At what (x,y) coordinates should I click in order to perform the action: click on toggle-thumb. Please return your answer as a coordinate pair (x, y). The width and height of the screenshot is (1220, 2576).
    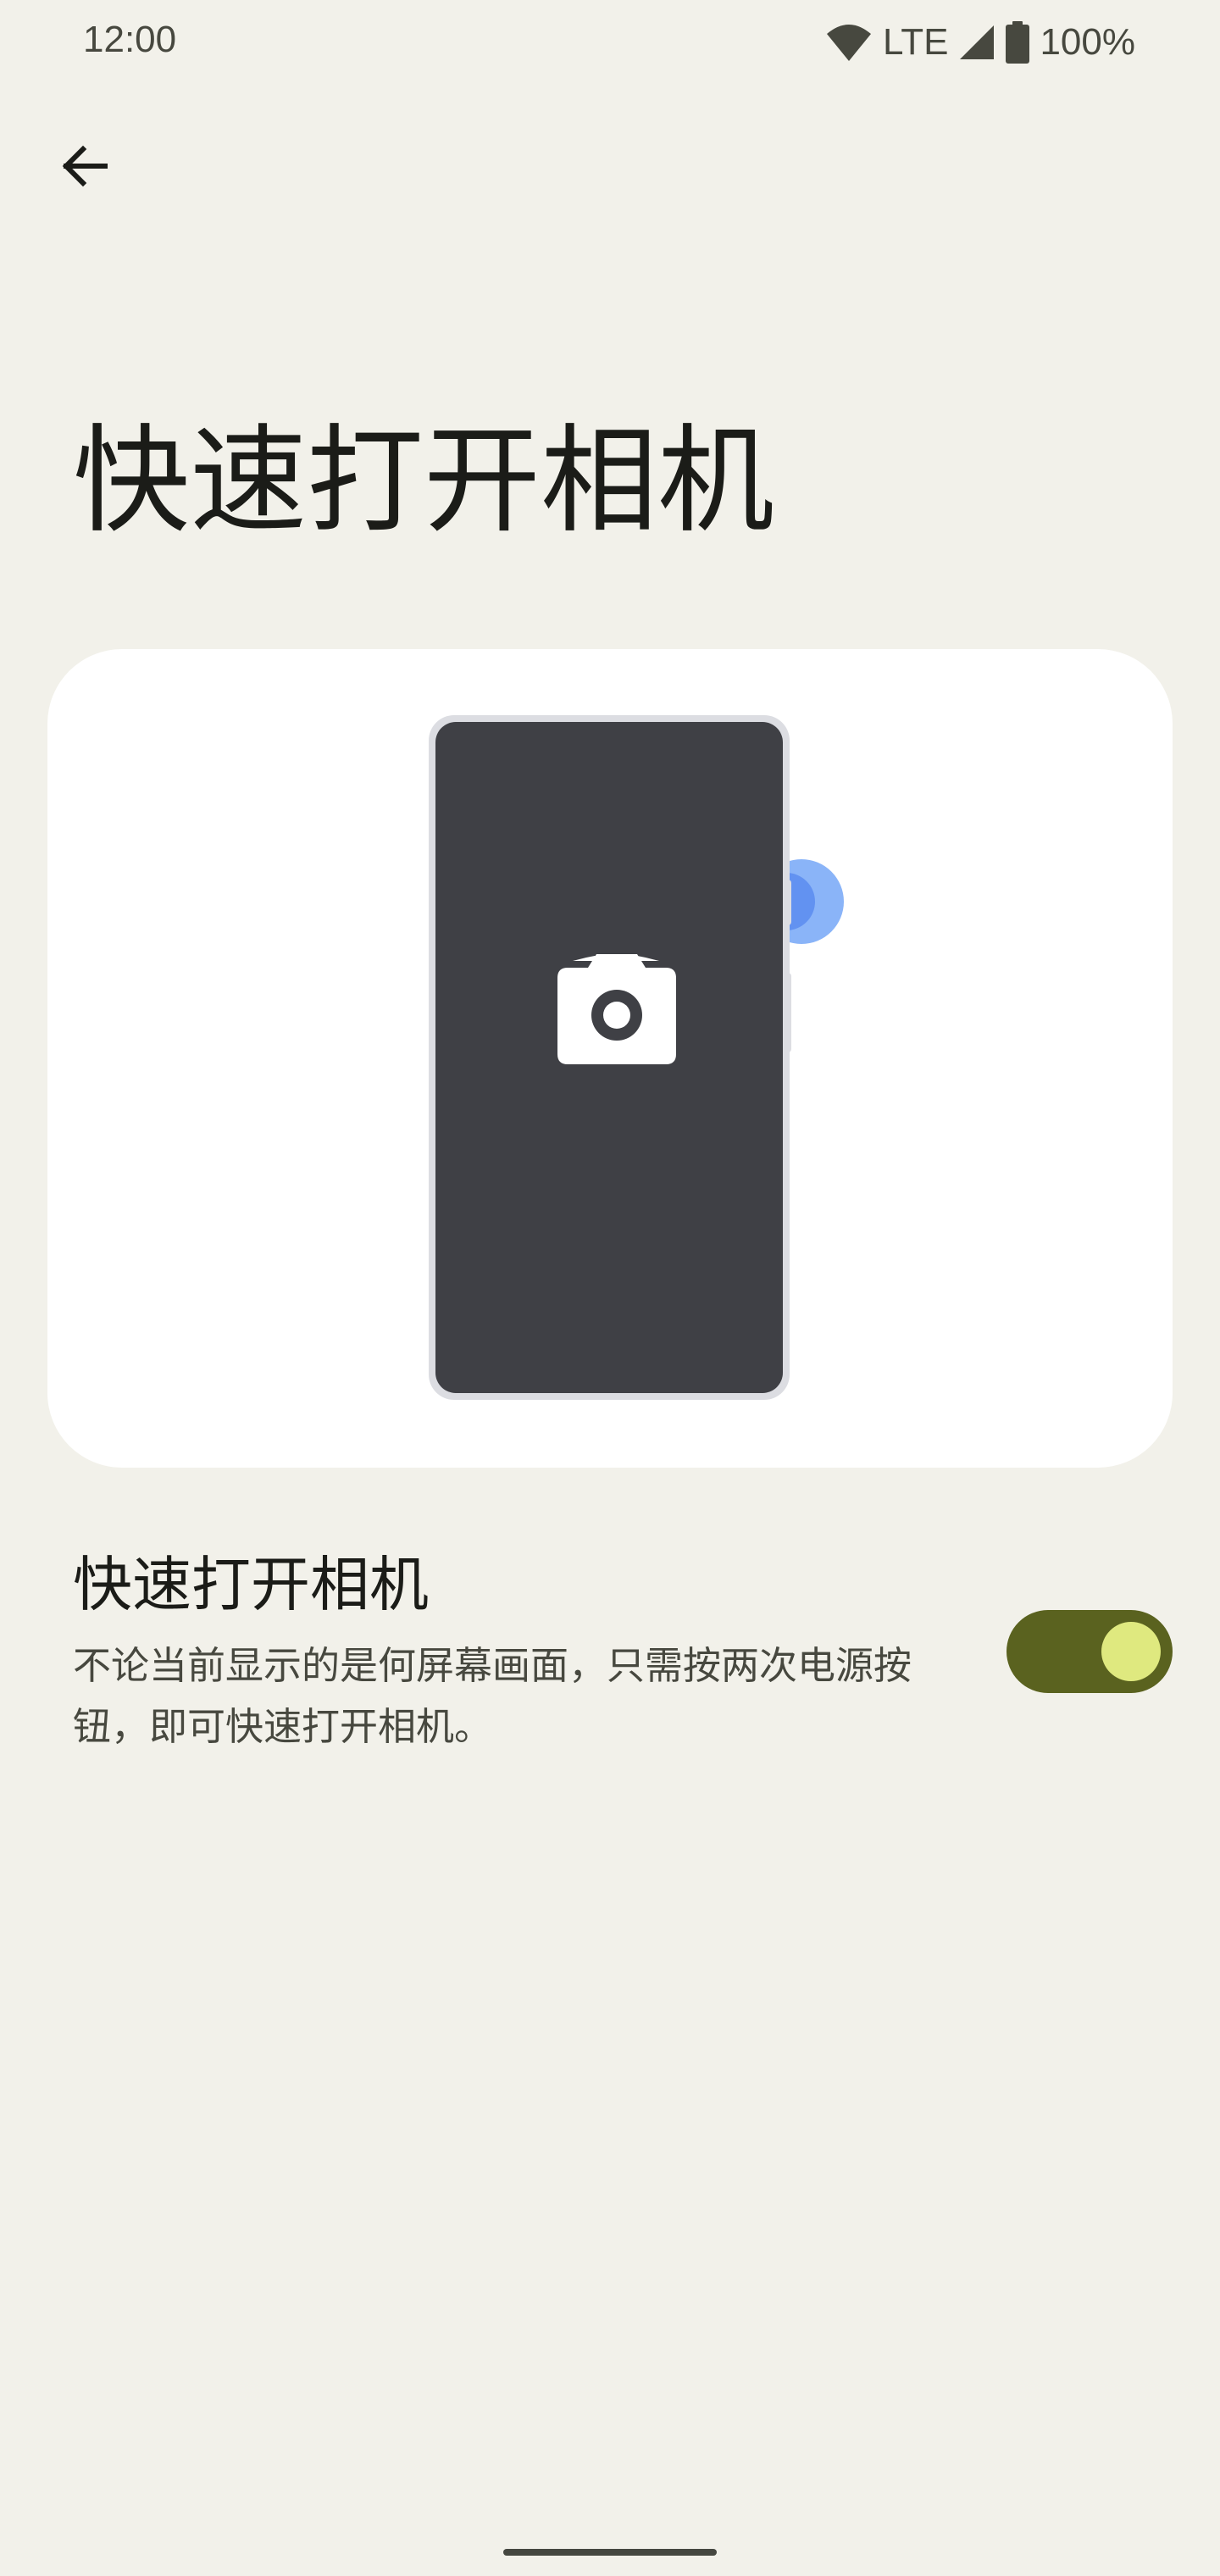
    Looking at the image, I should click on (1131, 1651).